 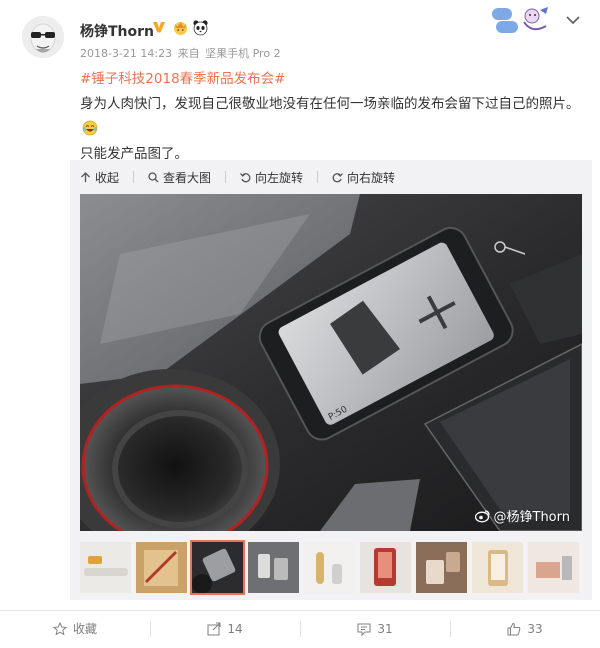 I want to click on media-toolbar: 收起 查看大图 向左旋转 向右旋转, so click(x=244, y=177).